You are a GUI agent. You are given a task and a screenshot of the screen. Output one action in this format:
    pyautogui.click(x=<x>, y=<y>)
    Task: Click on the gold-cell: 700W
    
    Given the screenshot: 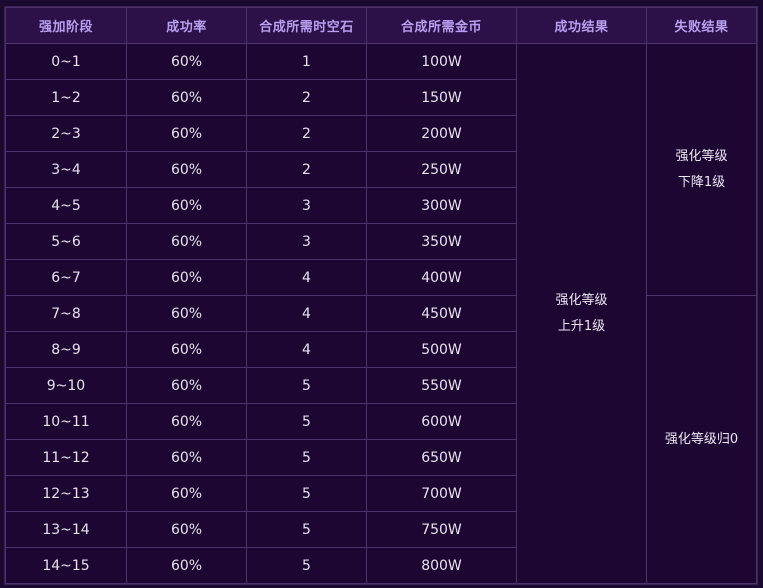 What is the action you would take?
    pyautogui.click(x=441, y=493)
    